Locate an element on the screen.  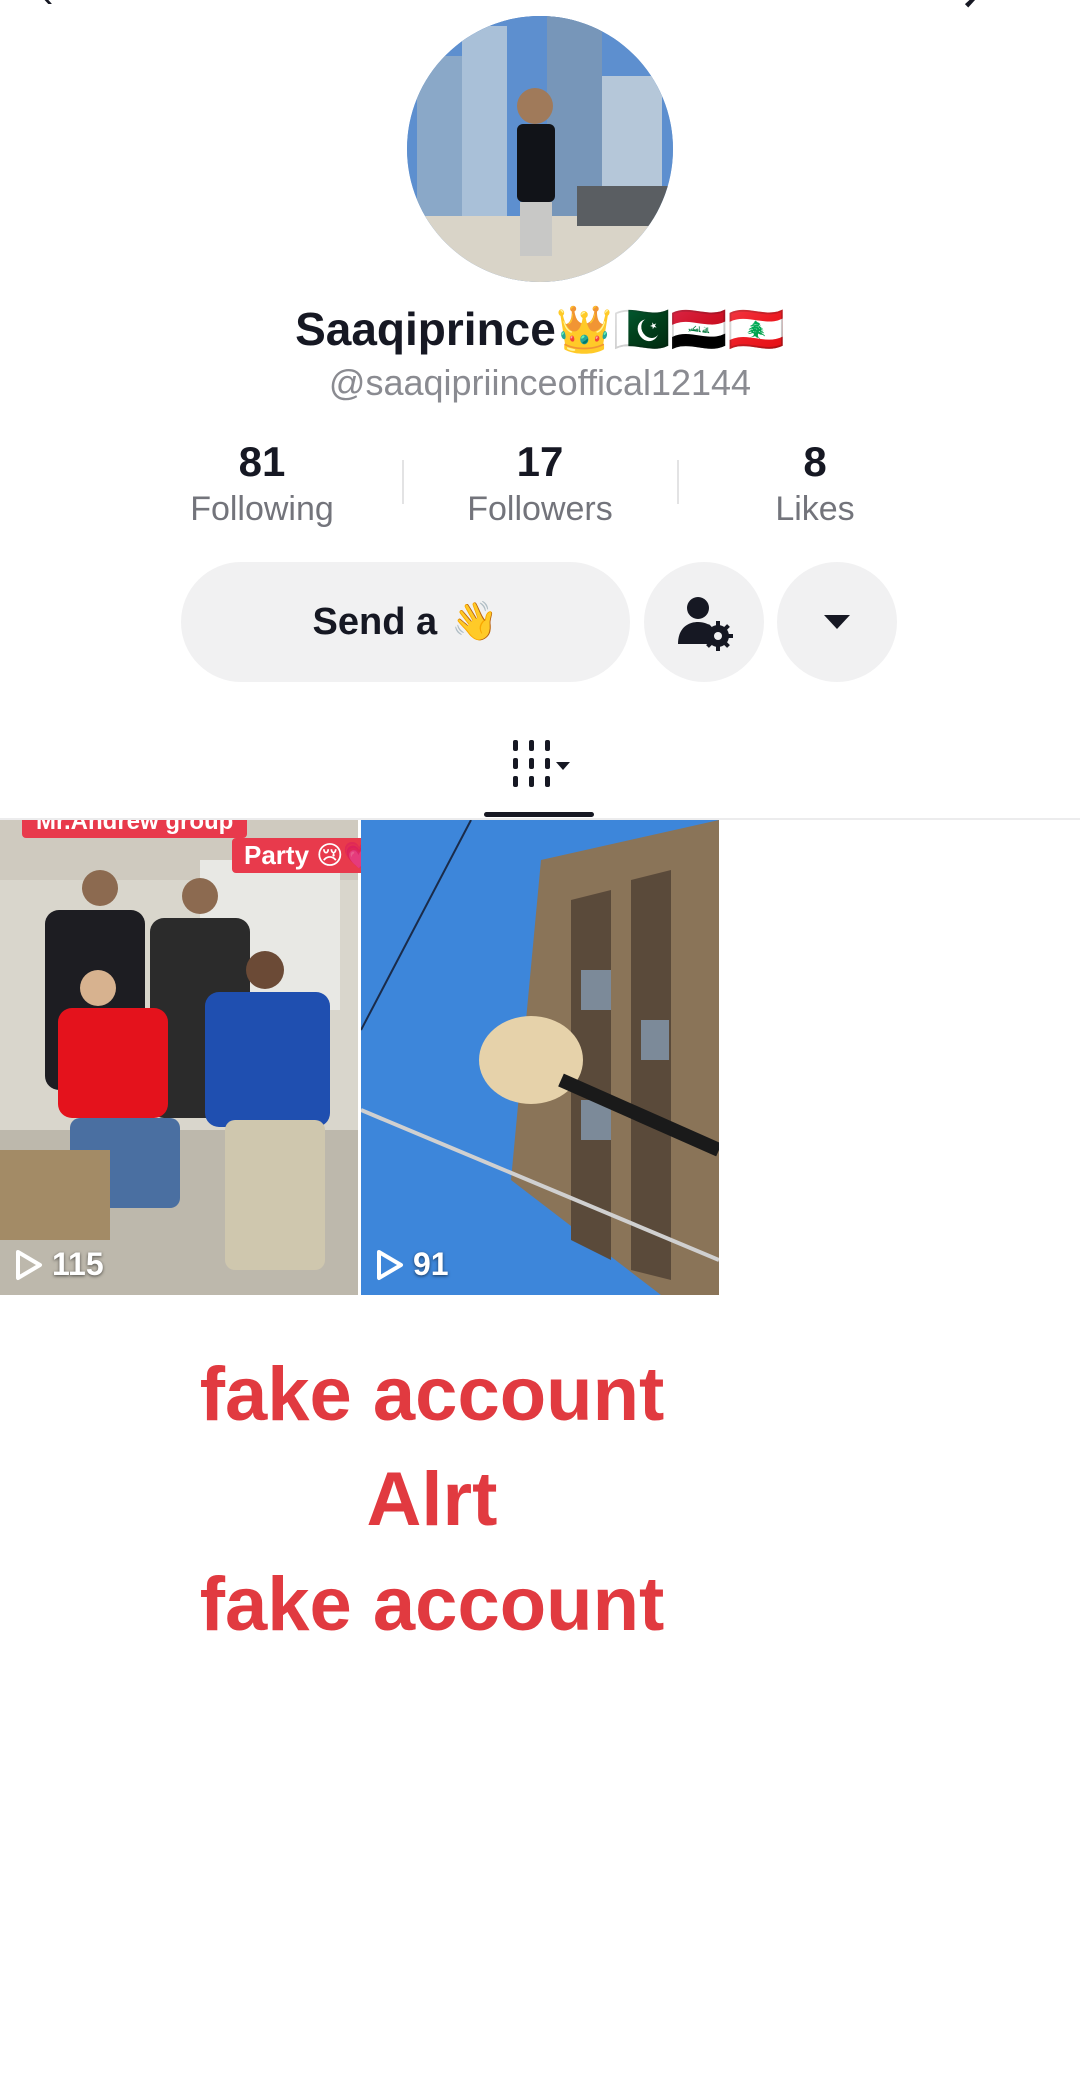
back-arrow-icon: ‹ is located at coordinates (46, 8).